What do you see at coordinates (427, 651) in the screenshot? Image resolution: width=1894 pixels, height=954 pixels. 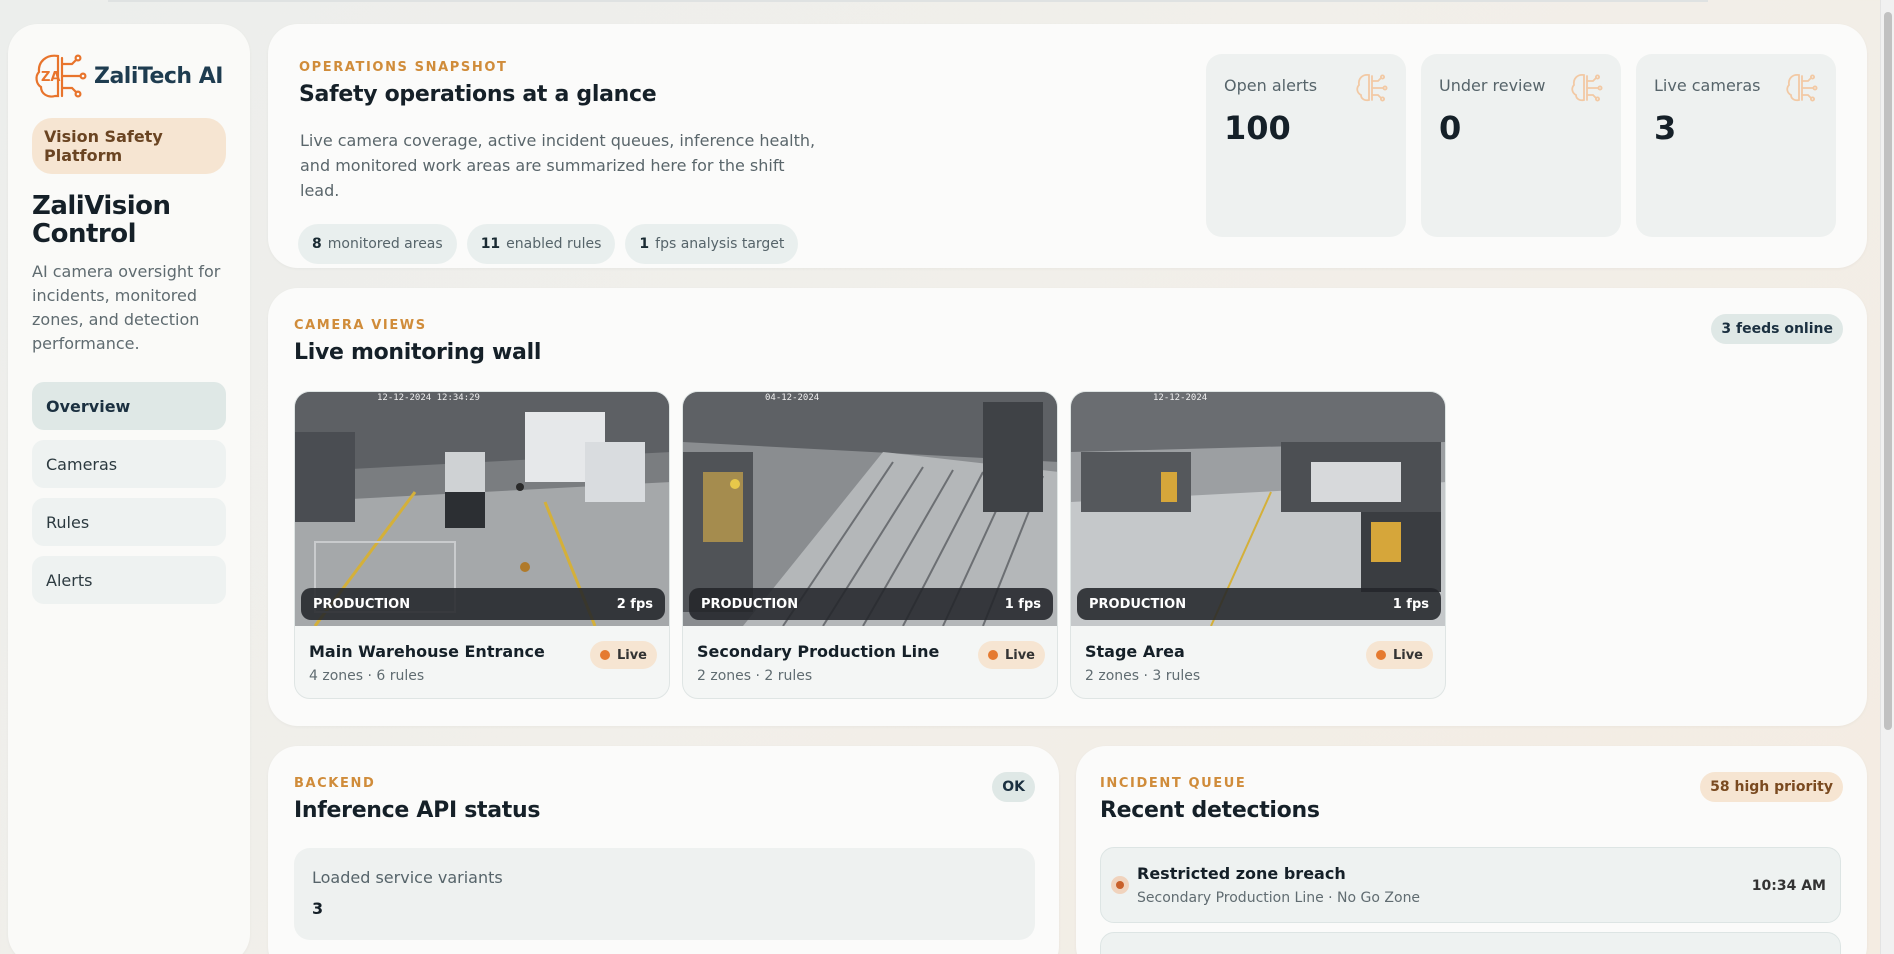 I see `camera-name: Main Warehouse Entrance` at bounding box center [427, 651].